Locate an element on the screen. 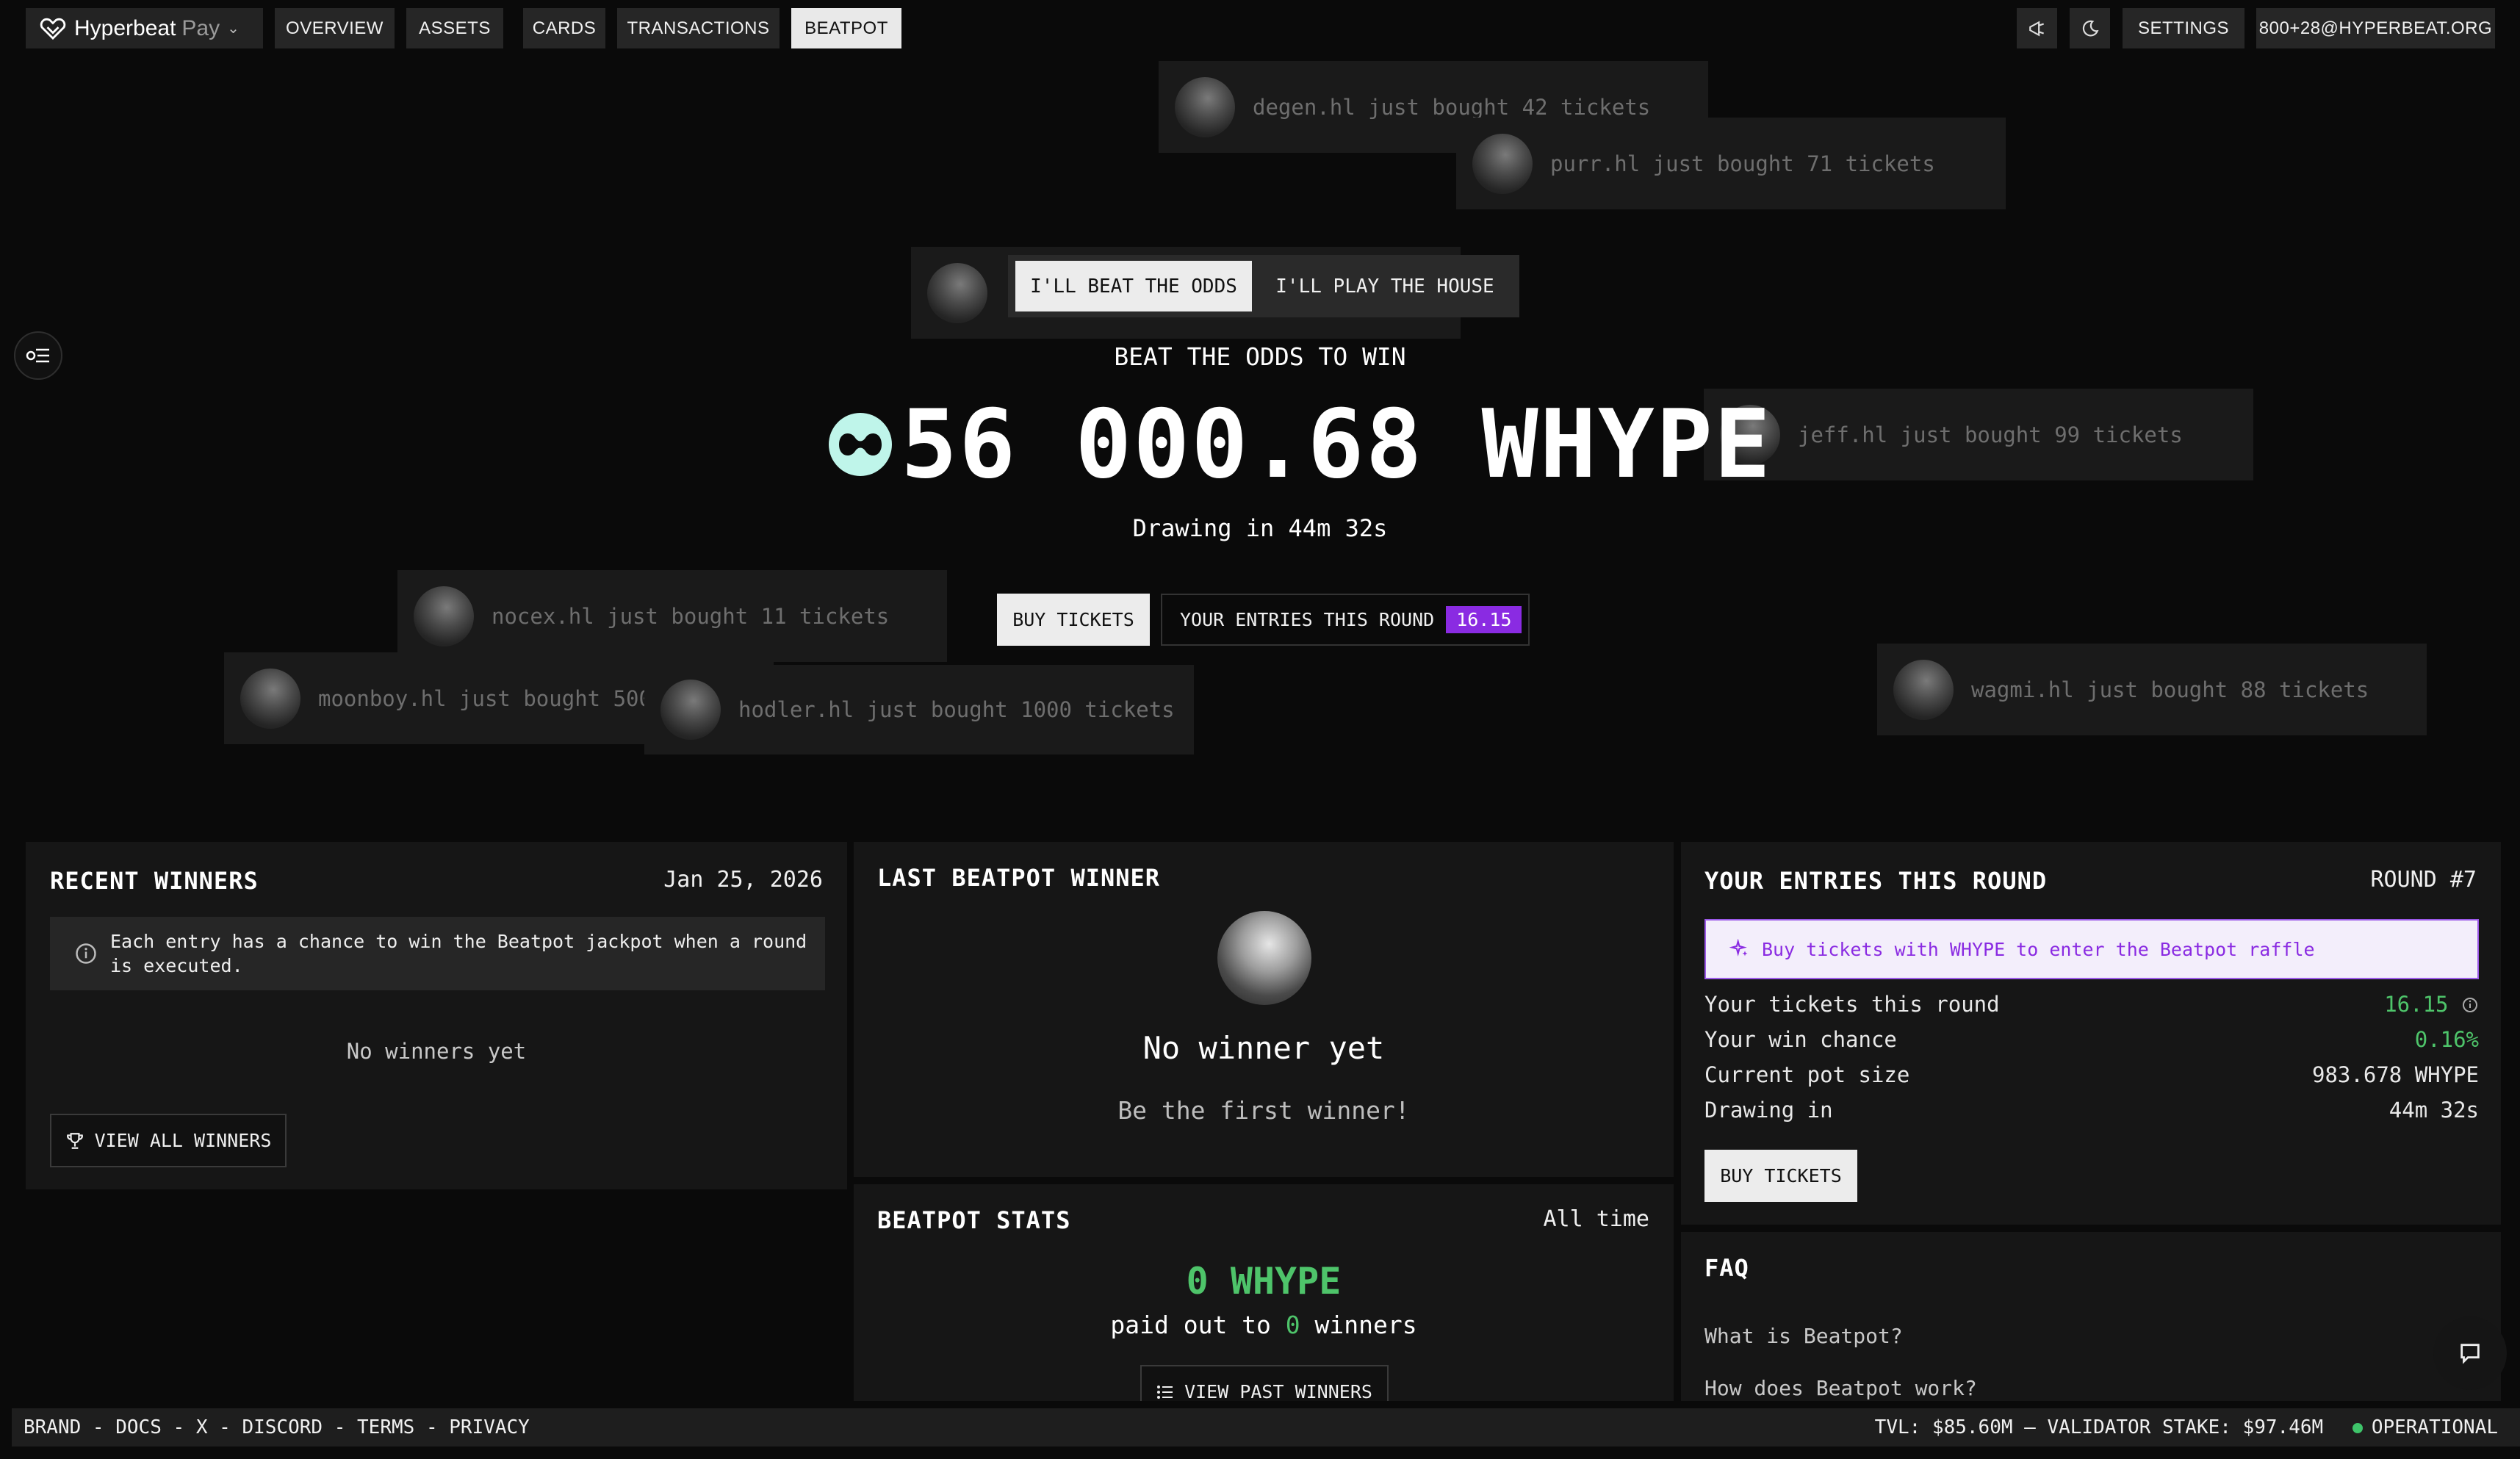 The image size is (2520, 1459). footer-link-privacy: PRIVACY is located at coordinates (490, 1427).